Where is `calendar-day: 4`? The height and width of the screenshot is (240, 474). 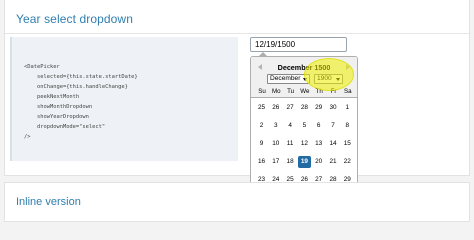 calendar-day: 4 is located at coordinates (290, 126).